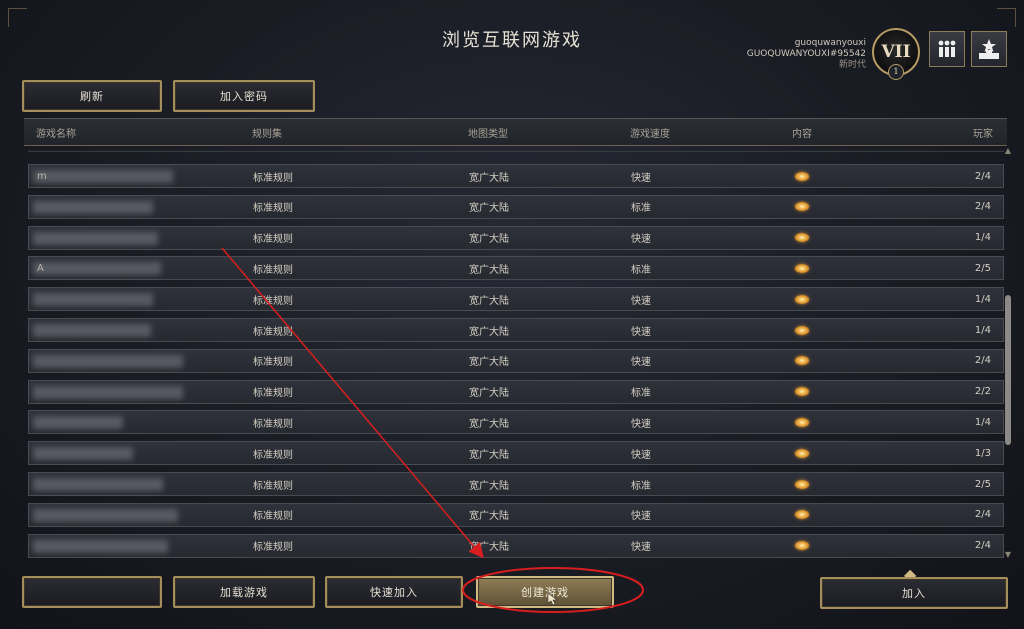  I want to click on quick-join-button: 快速加入, so click(394, 592).